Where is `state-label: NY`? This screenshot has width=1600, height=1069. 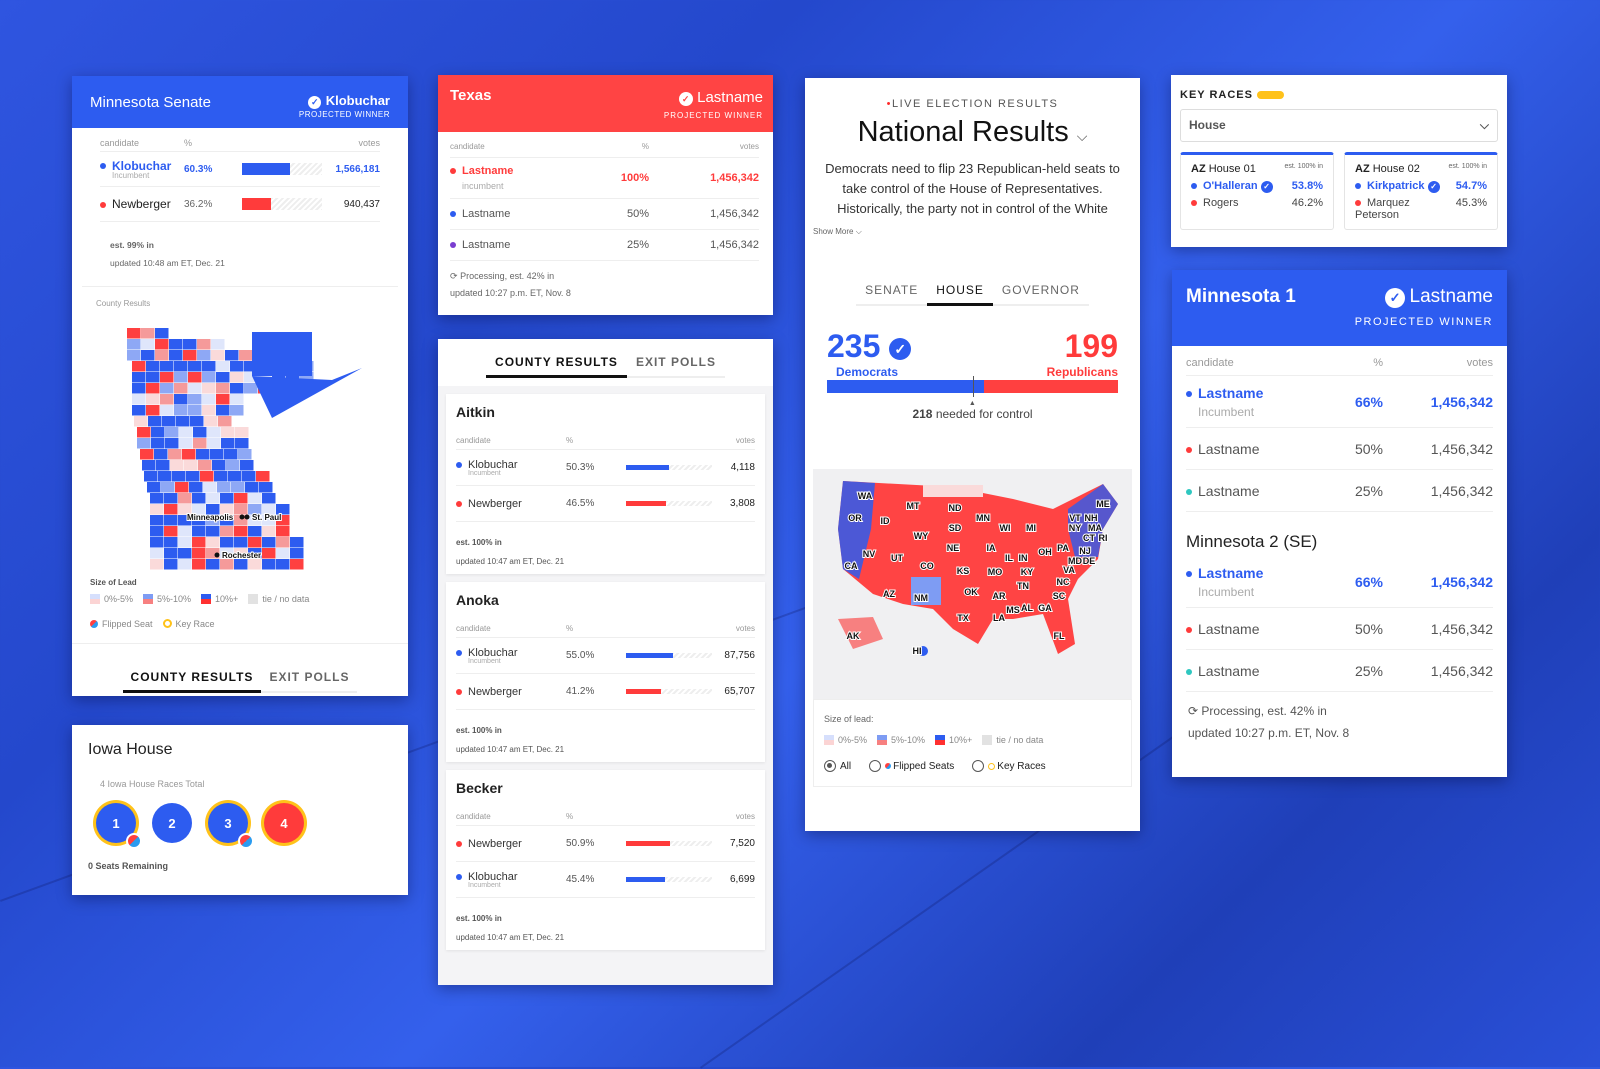 state-label: NY is located at coordinates (1075, 528).